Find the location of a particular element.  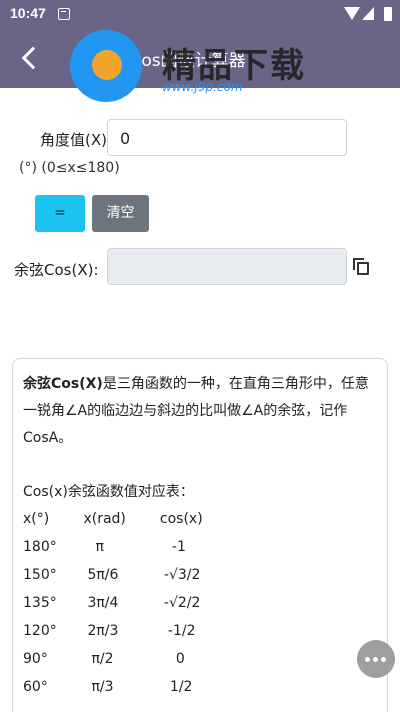

table-row: 135° 3π/4 -√2/2 is located at coordinates (200, 604).